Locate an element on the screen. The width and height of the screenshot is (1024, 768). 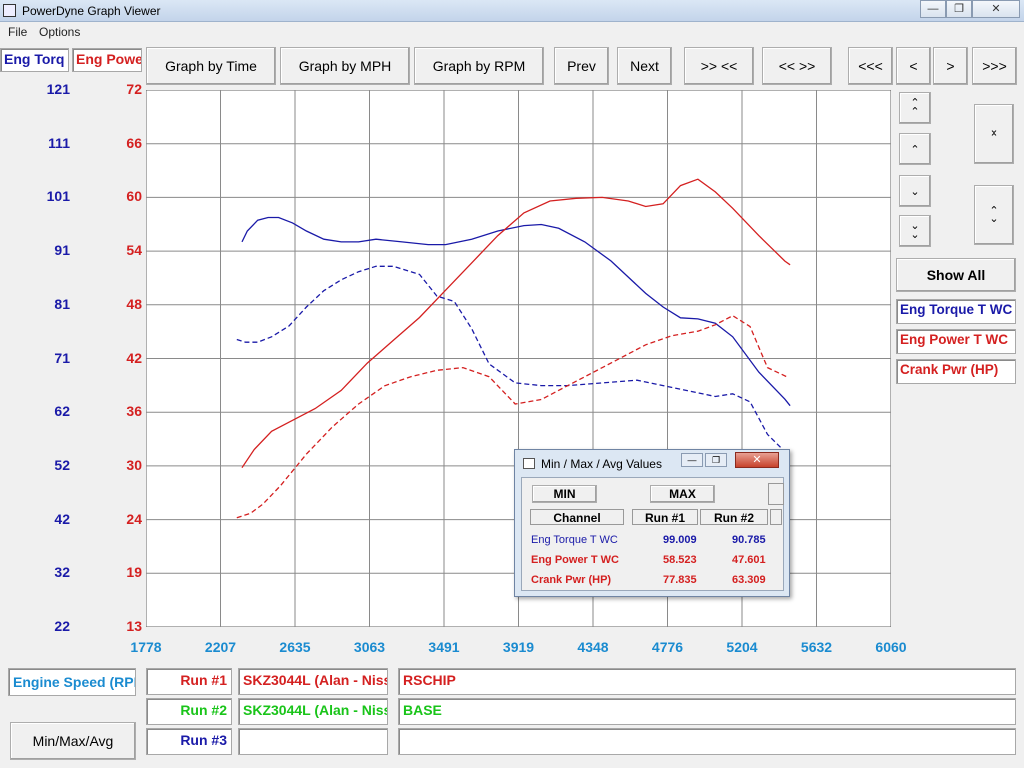
power-tick-label: 24 is located at coordinates (134, 518).